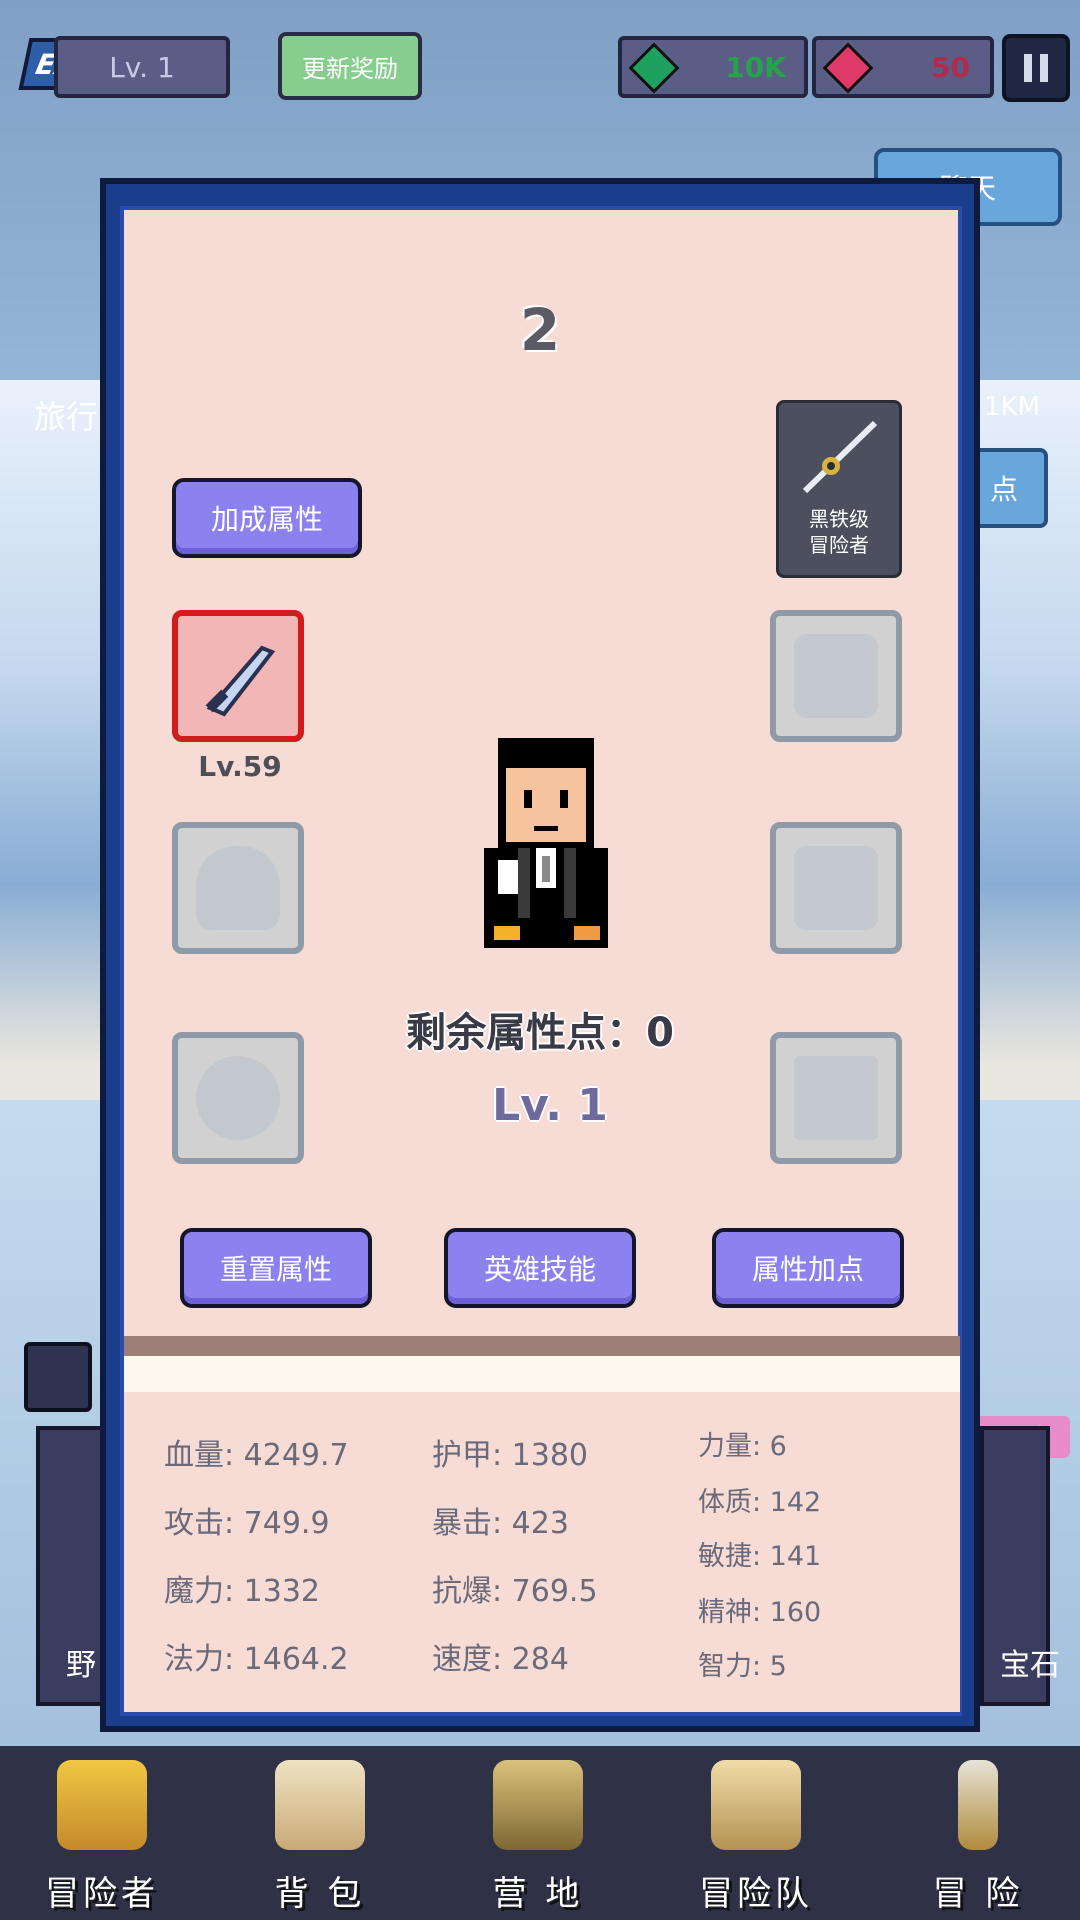 This screenshot has height=1920, width=1080. What do you see at coordinates (1030, 1665) in the screenshot?
I see `background-card-right-label: 宝石` at bounding box center [1030, 1665].